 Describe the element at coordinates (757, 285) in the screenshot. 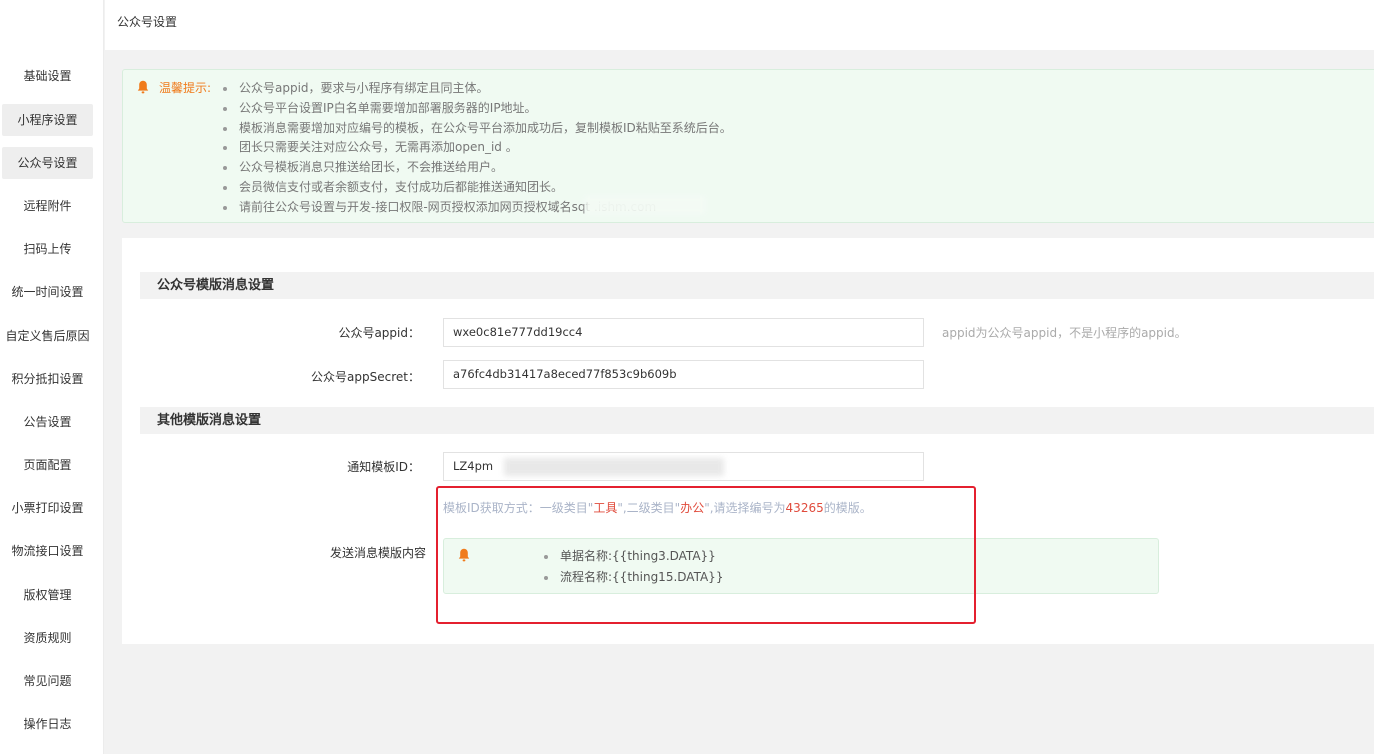

I see `section-title-template-message: 公众号模版消息设置` at that location.